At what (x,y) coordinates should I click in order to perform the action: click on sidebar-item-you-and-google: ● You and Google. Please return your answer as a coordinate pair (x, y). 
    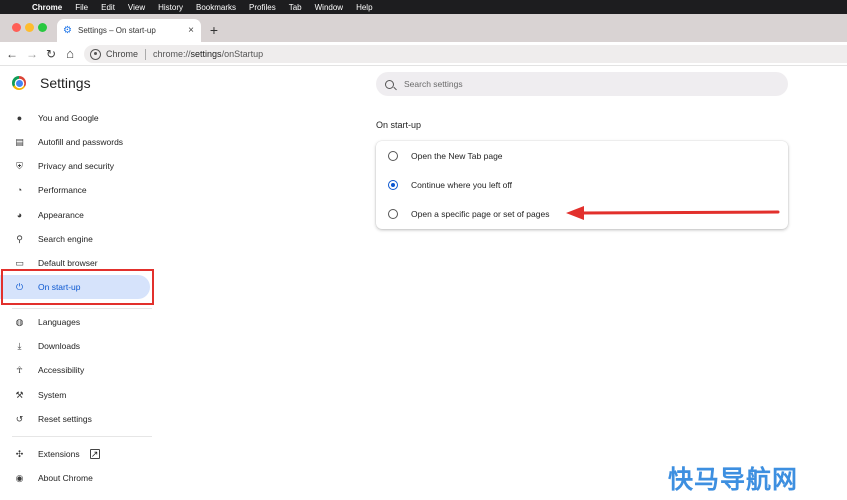
    Looking at the image, I should click on (76, 118).